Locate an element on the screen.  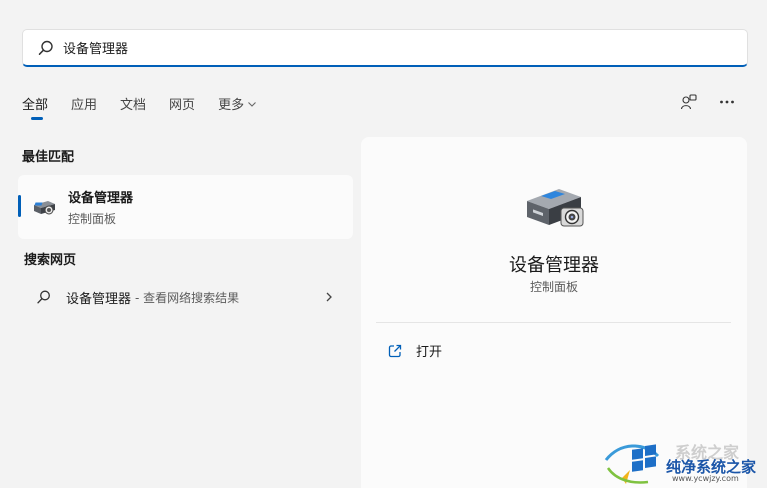
account-switch-button is located at coordinates (689, 102).